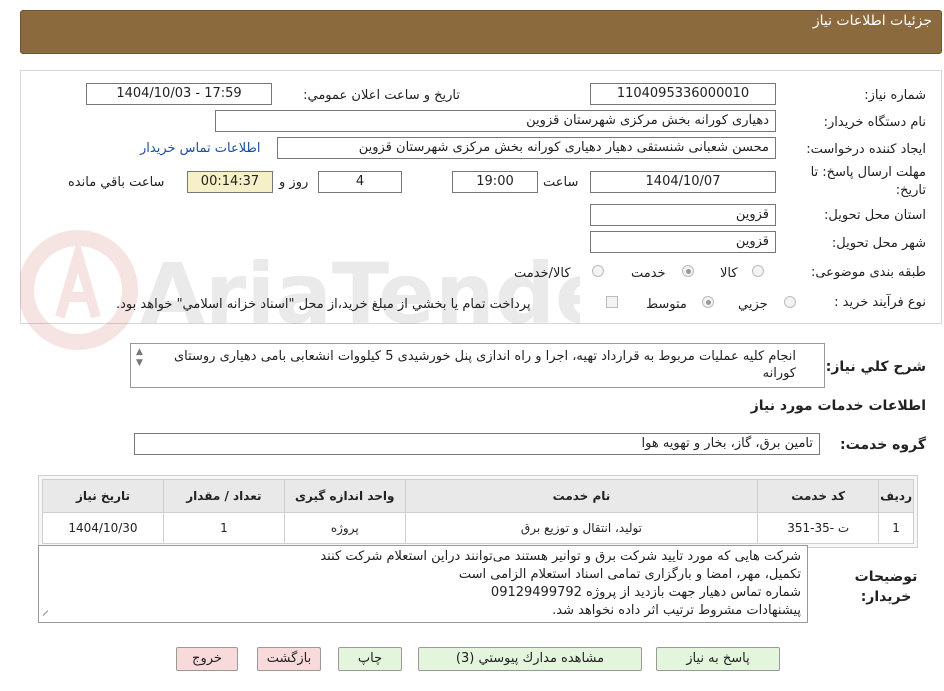  I want to click on summary-scrollbar: ▲ ▼, so click(142, 365).